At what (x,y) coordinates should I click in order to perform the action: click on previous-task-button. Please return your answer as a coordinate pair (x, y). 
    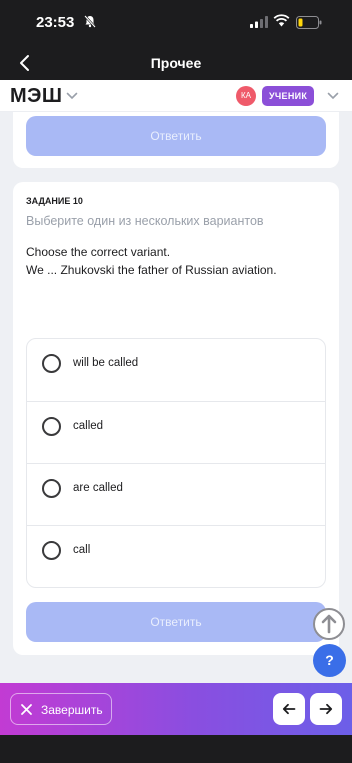
    Looking at the image, I should click on (289, 709).